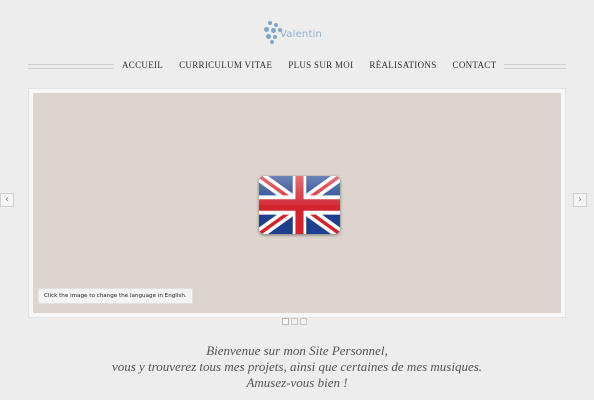 This screenshot has width=594, height=400. I want to click on site-logo: Valentin, so click(297, 33).